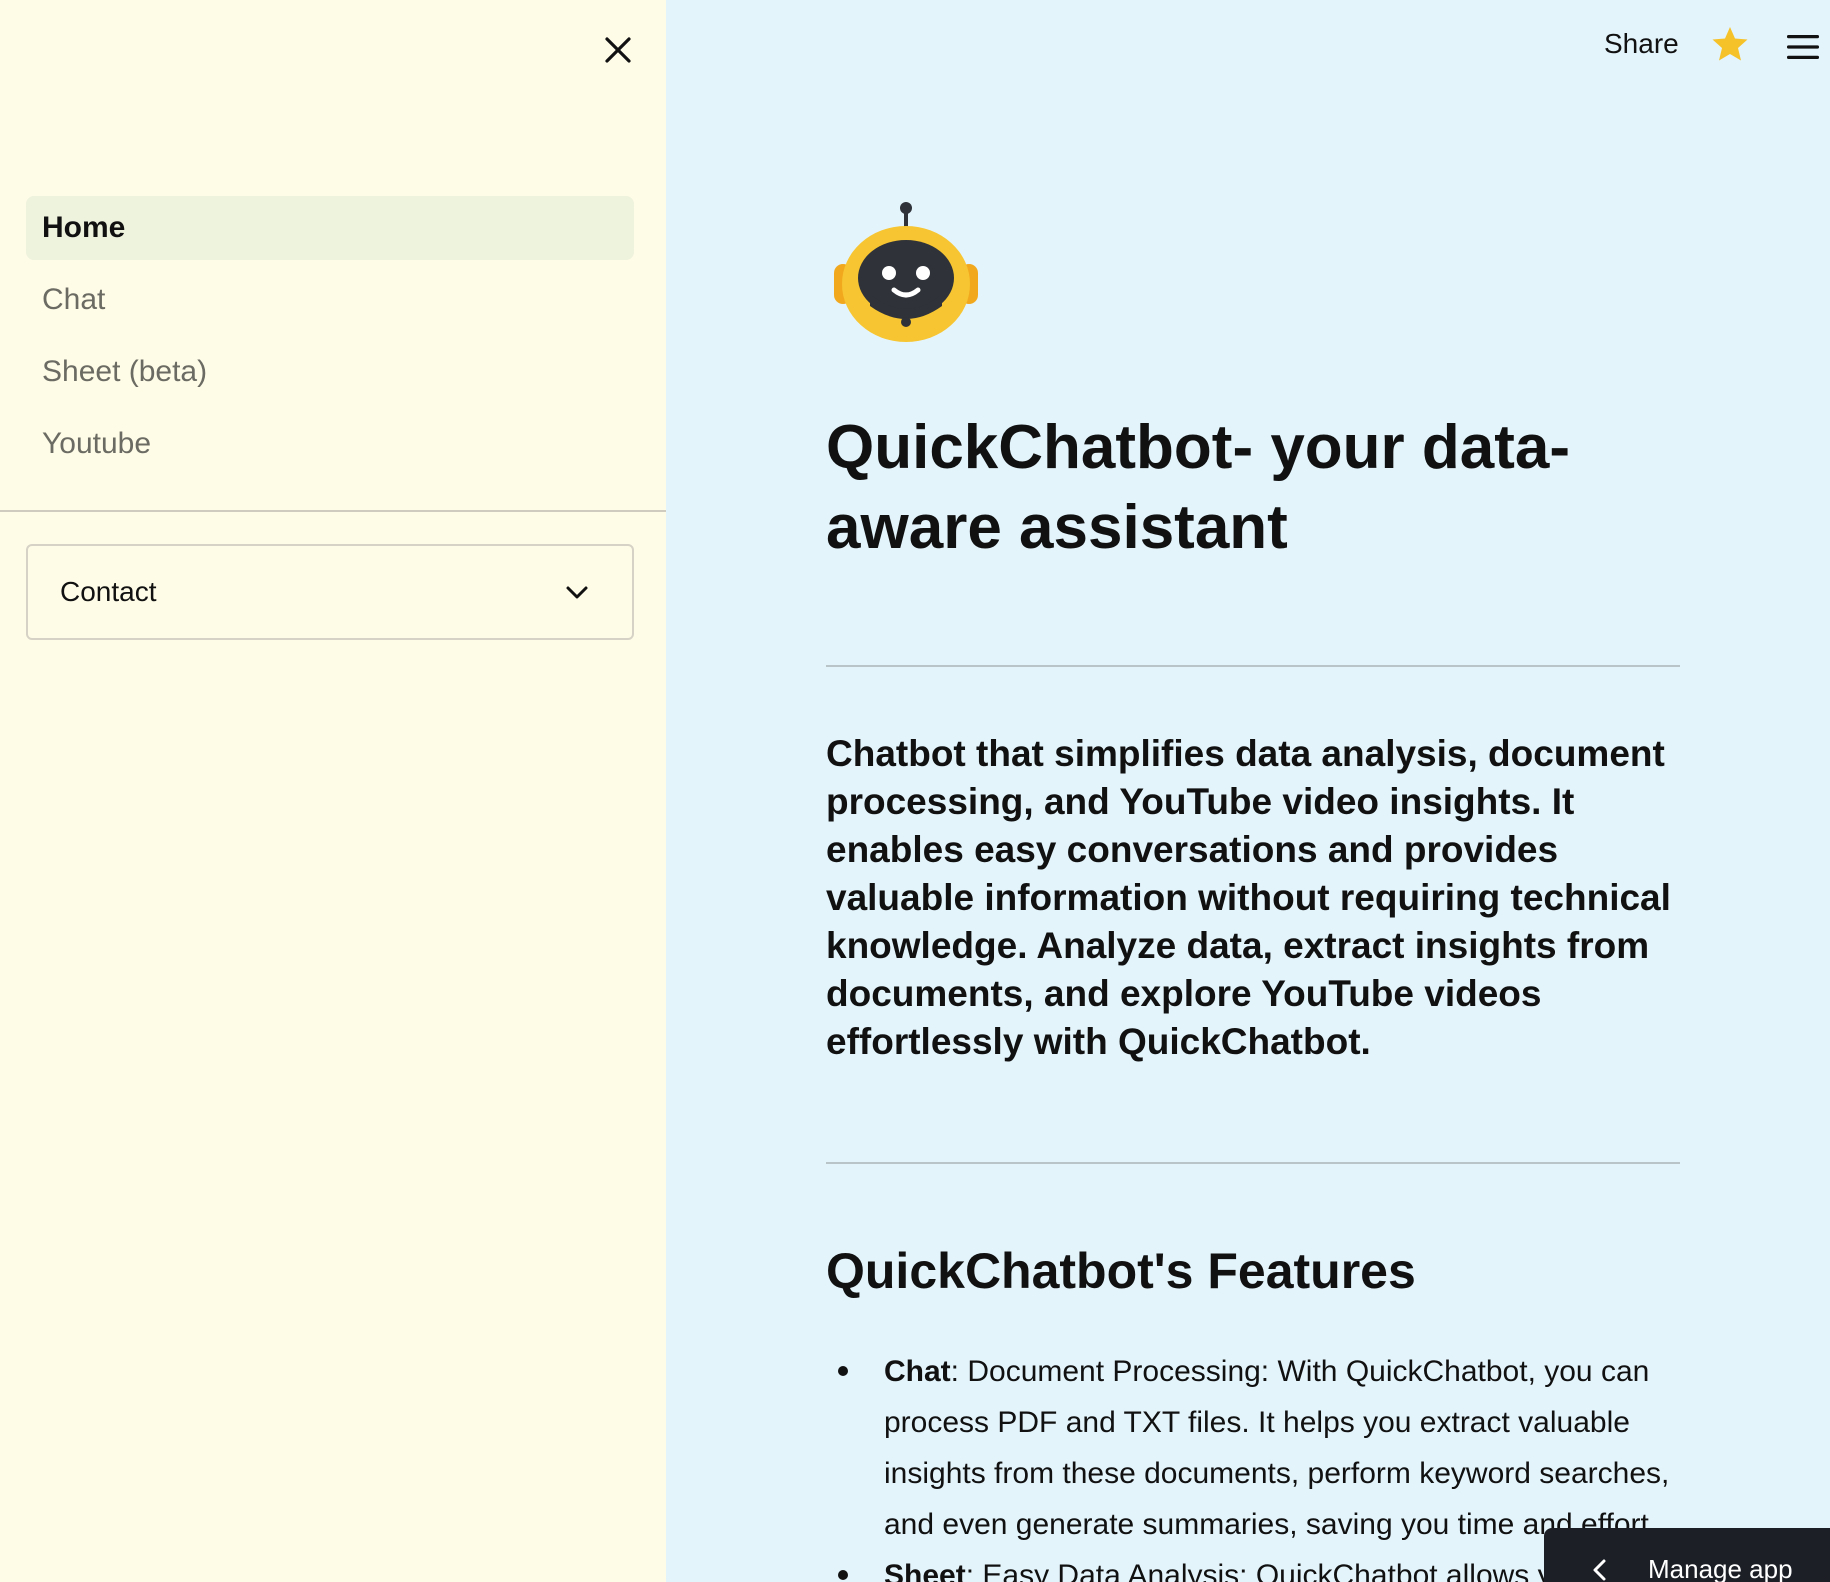  I want to click on sidebar-item-sheet-beta: Sheet (beta), so click(330, 372).